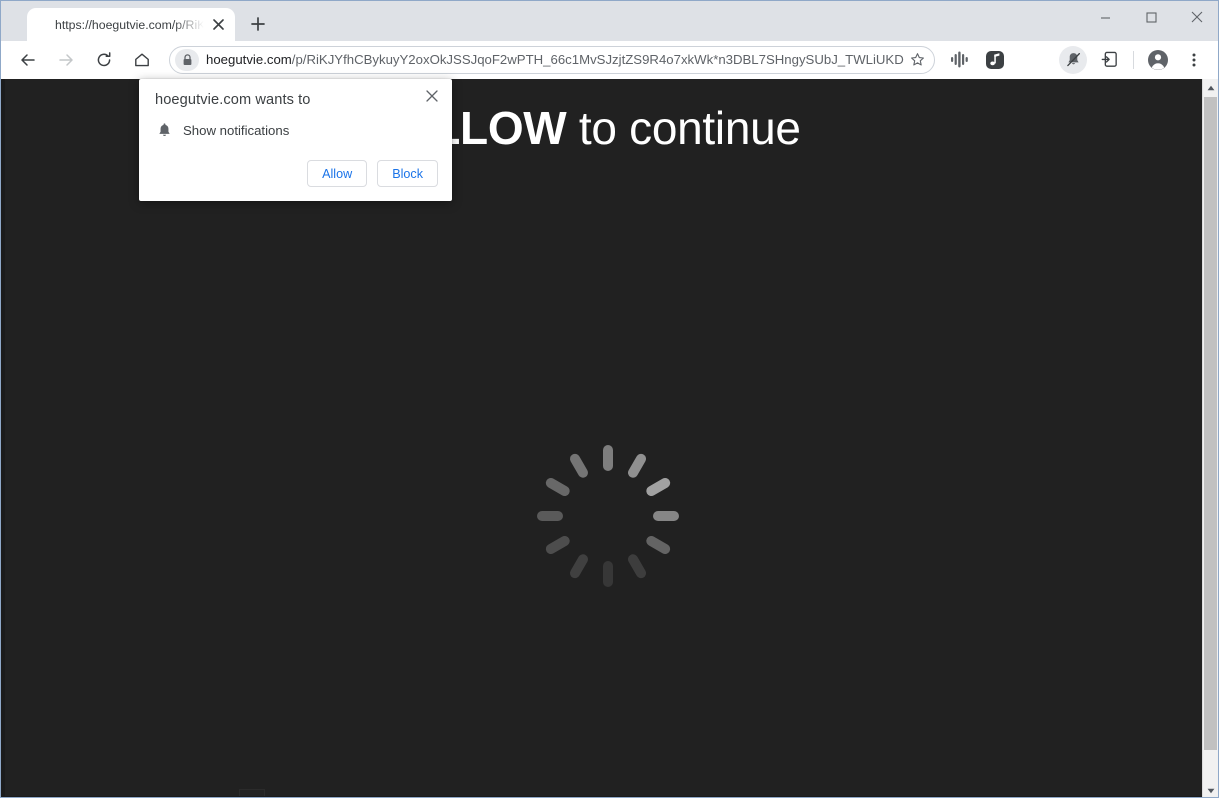 Image resolution: width=1219 pixels, height=798 pixels. I want to click on page-scrollbar, so click(1210, 438).